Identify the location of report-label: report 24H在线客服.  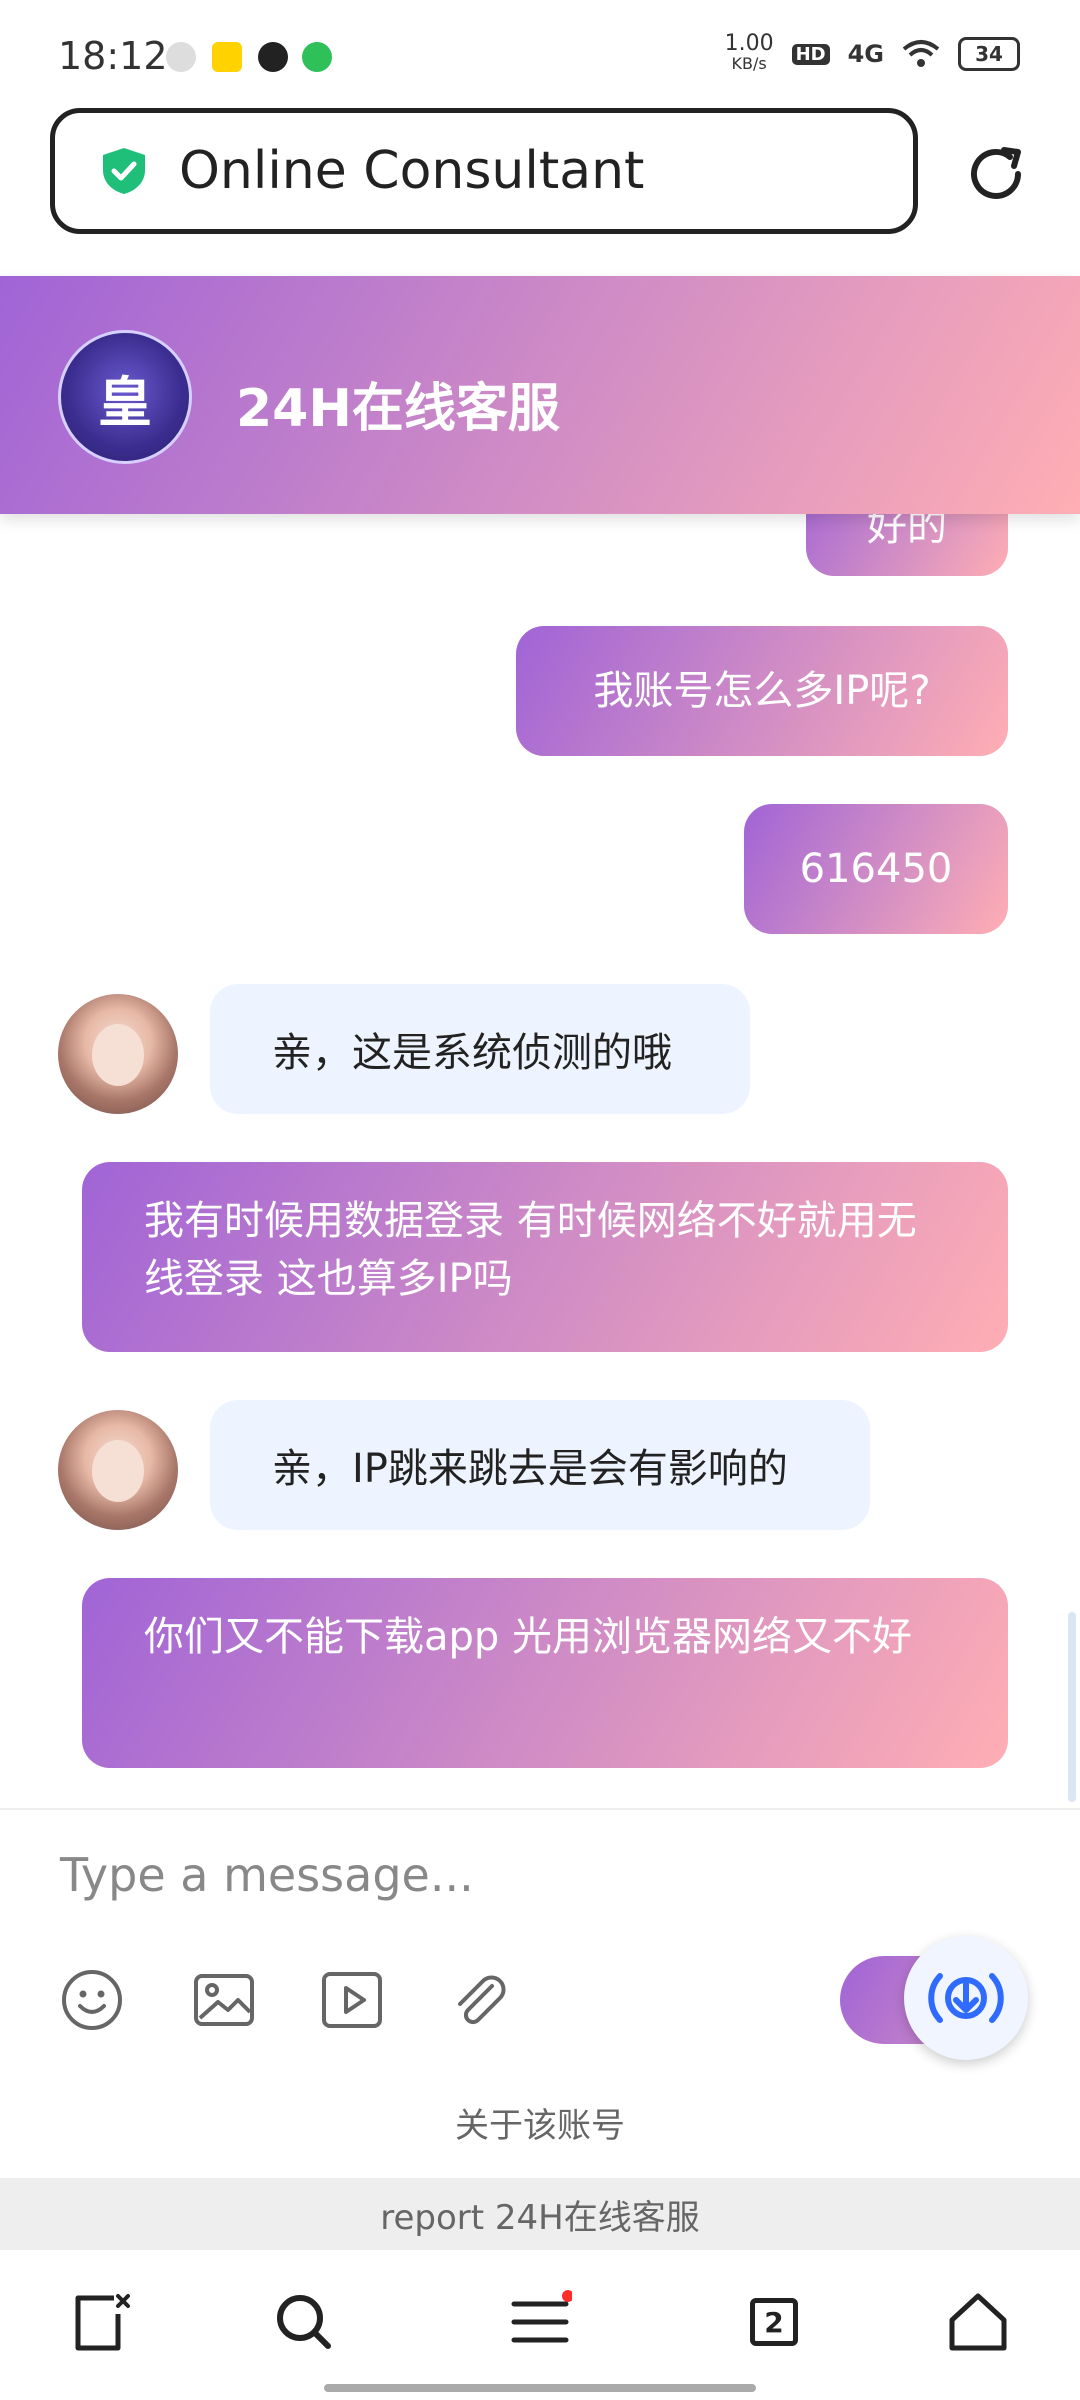
(540, 2217).